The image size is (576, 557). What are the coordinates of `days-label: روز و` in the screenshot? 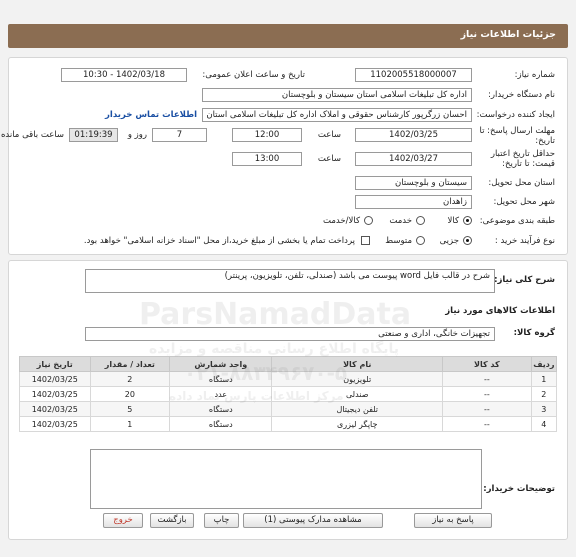 It's located at (137, 135).